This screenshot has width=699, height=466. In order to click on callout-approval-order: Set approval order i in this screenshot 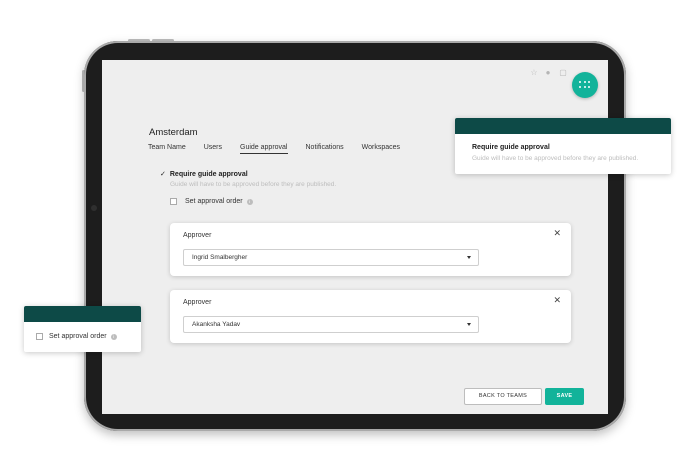, I will do `click(82, 329)`.